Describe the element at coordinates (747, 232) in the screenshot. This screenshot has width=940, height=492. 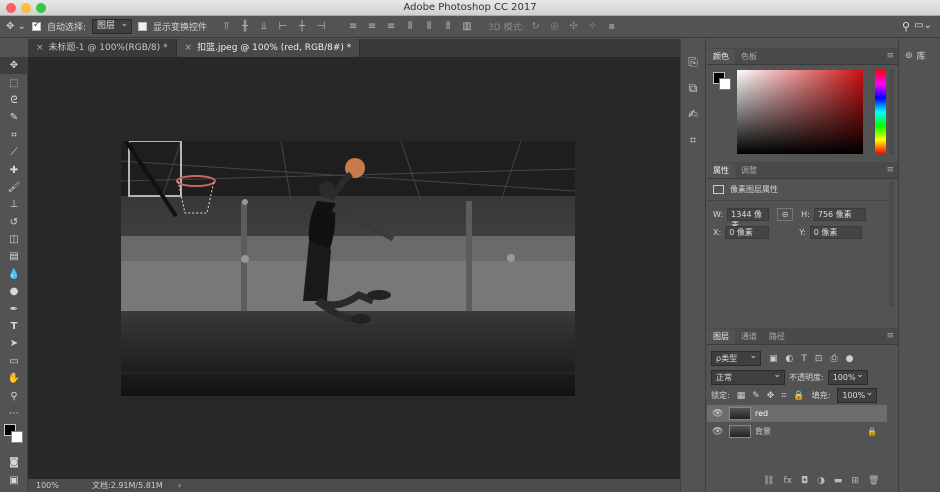
I see `x-field: 0 像素` at that location.